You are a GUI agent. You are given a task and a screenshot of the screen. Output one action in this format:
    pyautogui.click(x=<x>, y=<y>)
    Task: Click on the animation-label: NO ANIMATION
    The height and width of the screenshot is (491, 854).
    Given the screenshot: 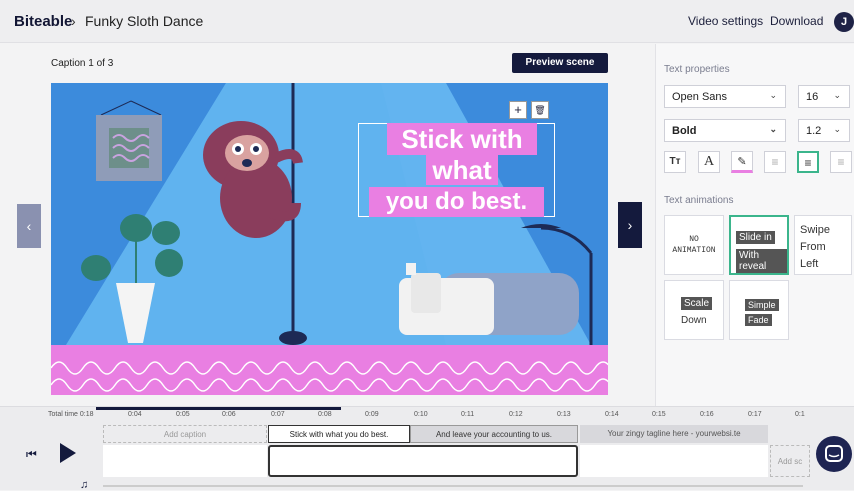 What is the action you would take?
    pyautogui.click(x=694, y=245)
    